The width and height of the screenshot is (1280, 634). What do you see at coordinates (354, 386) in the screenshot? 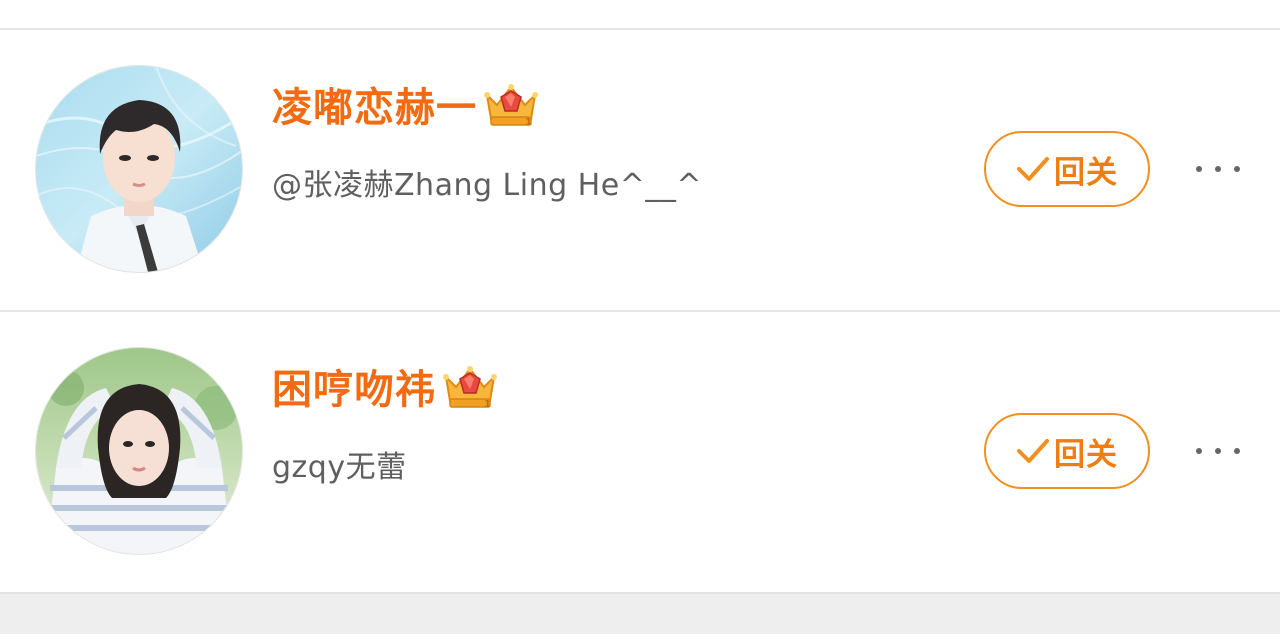
I see `user-name: 困哼吻祎` at bounding box center [354, 386].